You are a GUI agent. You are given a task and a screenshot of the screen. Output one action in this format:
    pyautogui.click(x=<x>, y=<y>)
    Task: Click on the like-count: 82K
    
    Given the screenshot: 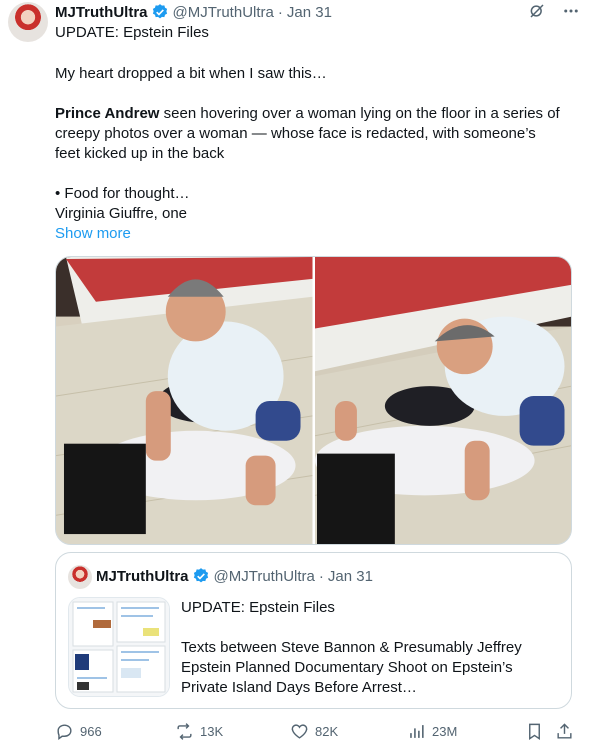 What is the action you would take?
    pyautogui.click(x=327, y=731)
    